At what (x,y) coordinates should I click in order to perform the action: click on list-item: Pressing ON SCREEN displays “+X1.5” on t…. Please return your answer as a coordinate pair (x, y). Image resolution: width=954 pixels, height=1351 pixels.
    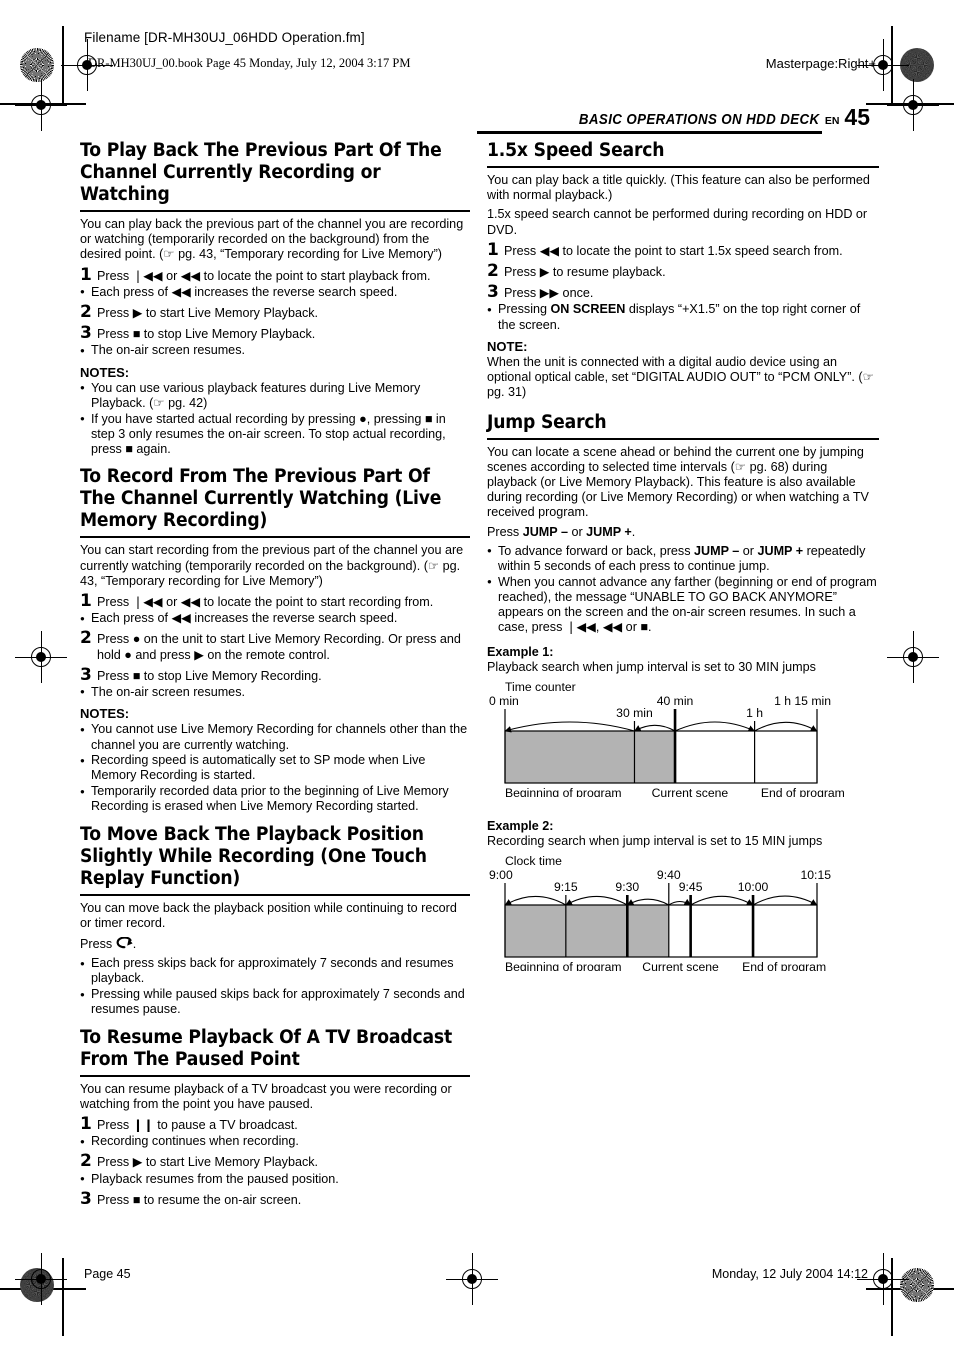
    Looking at the image, I should click on (683, 317).